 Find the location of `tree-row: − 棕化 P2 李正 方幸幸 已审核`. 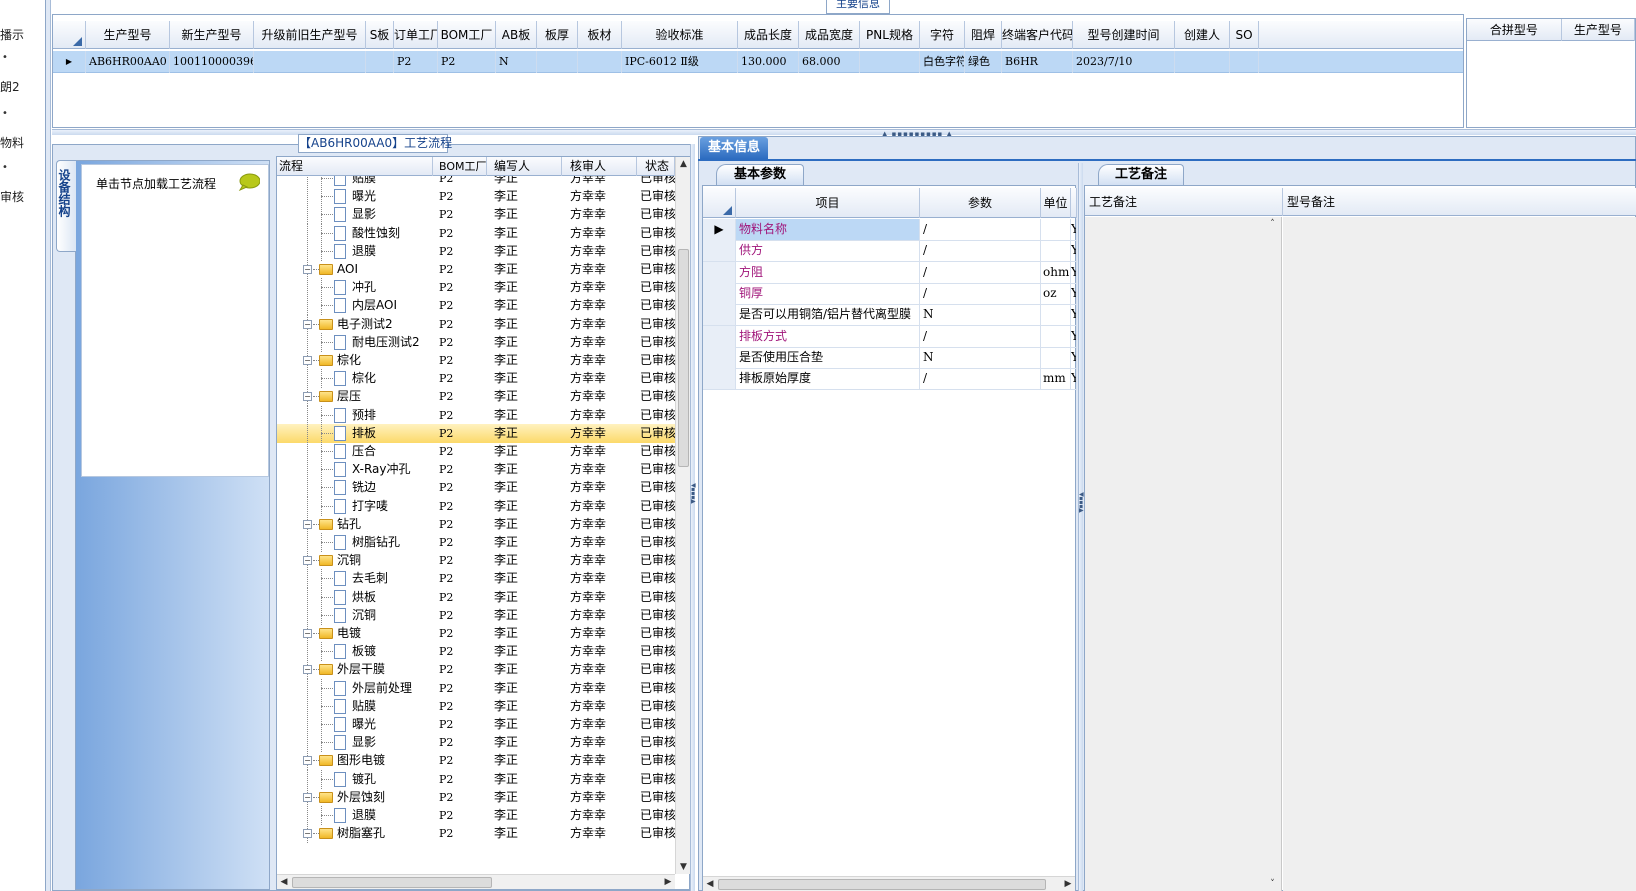

tree-row: − 棕化 P2 李正 方幸幸 已审核 is located at coordinates (476, 360).